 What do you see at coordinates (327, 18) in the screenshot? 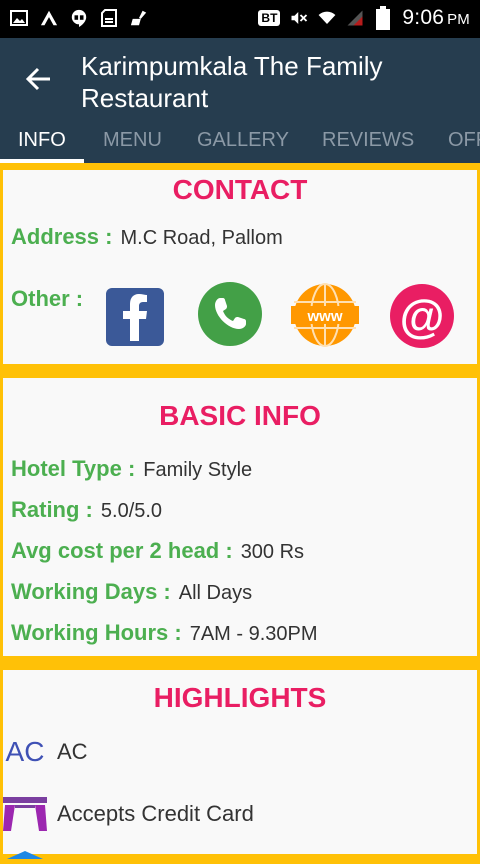
I see `wifi-icon` at bounding box center [327, 18].